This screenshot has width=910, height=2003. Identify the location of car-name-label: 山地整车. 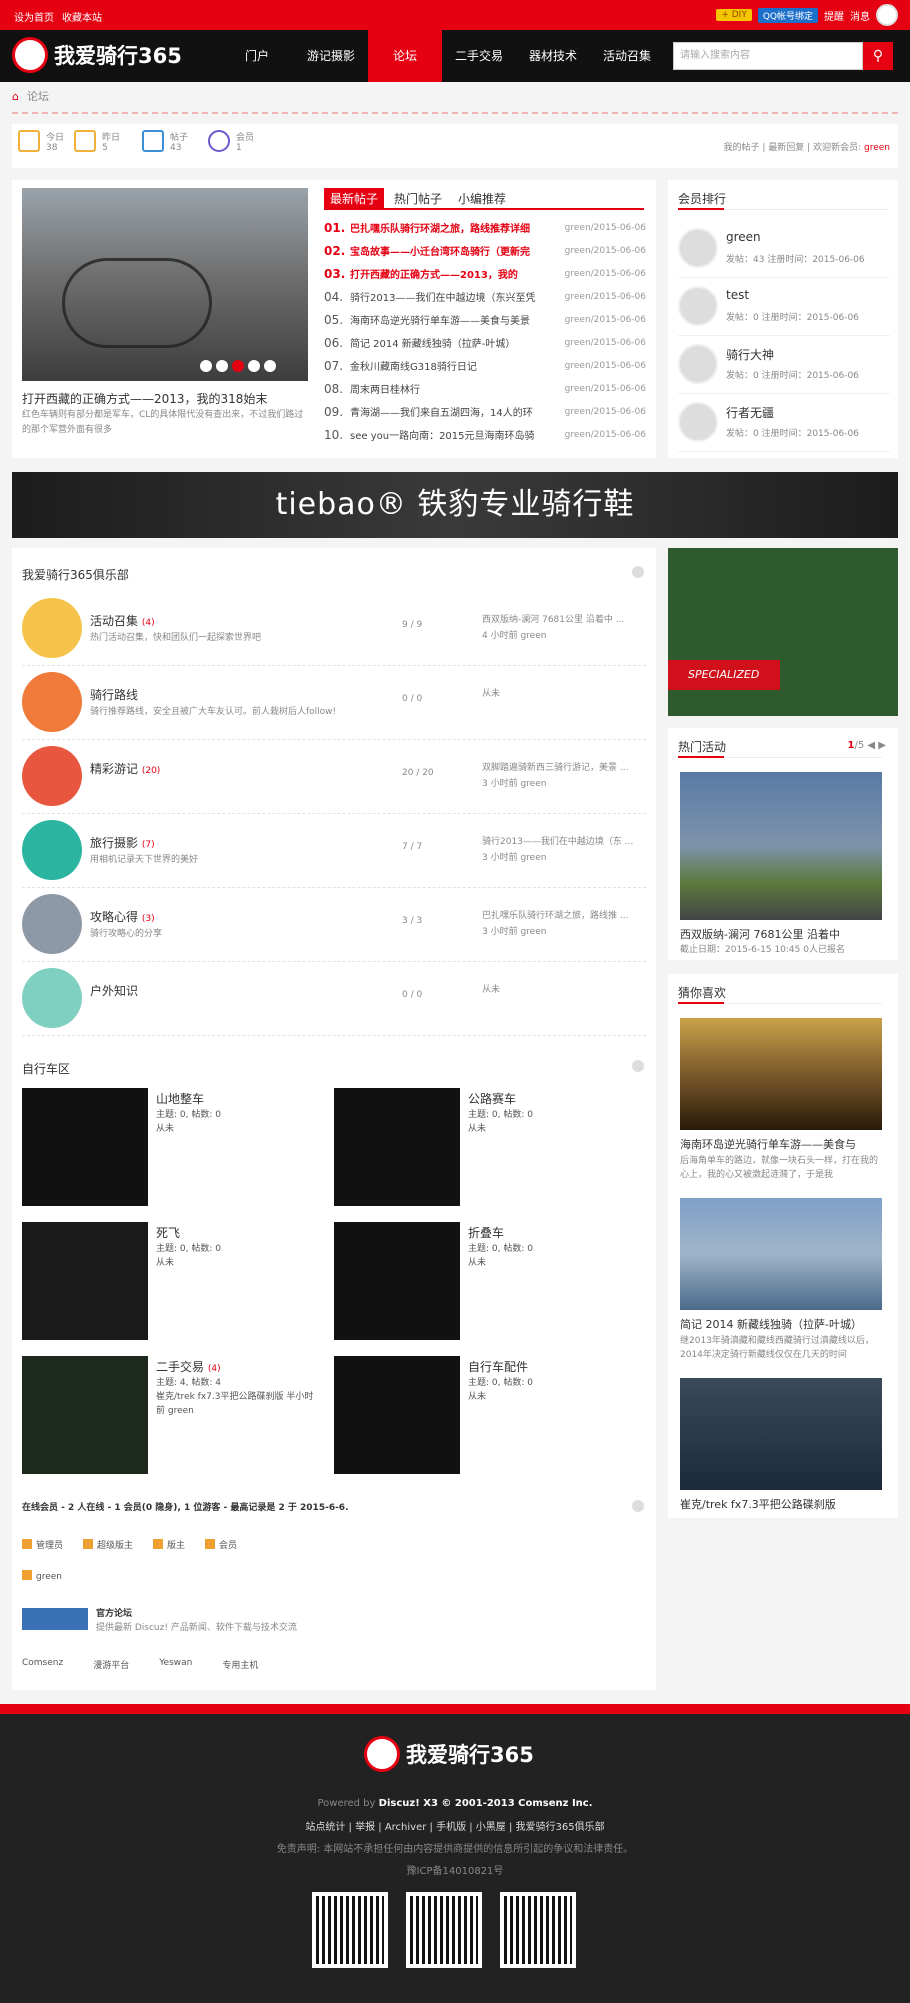
(180, 1099).